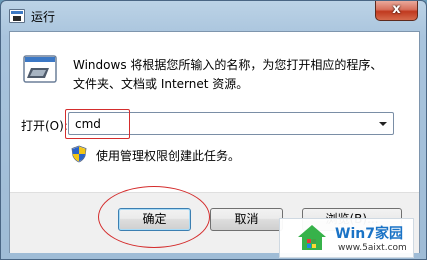  I want to click on window-title: 运行, so click(43, 17).